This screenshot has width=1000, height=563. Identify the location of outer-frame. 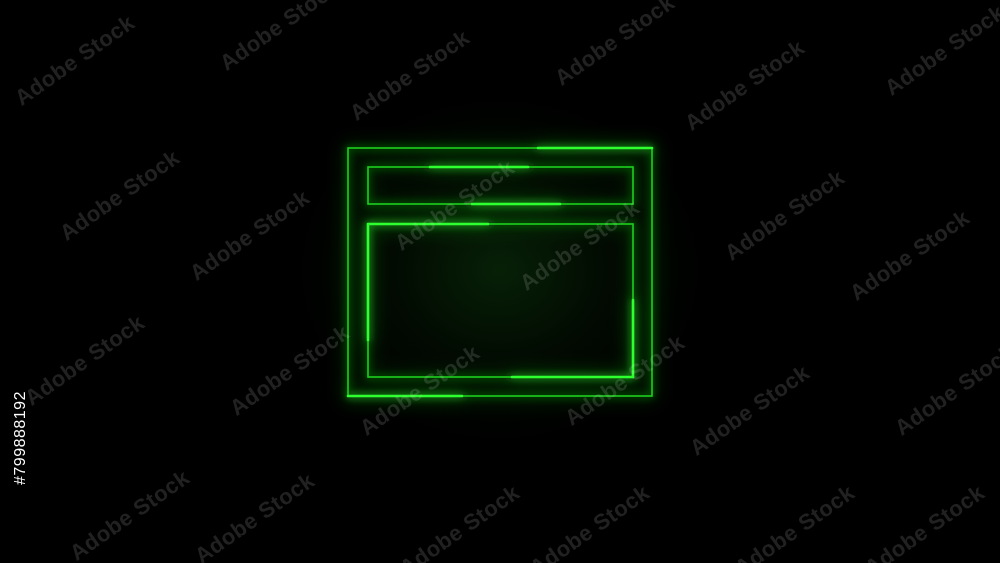
(500, 272).